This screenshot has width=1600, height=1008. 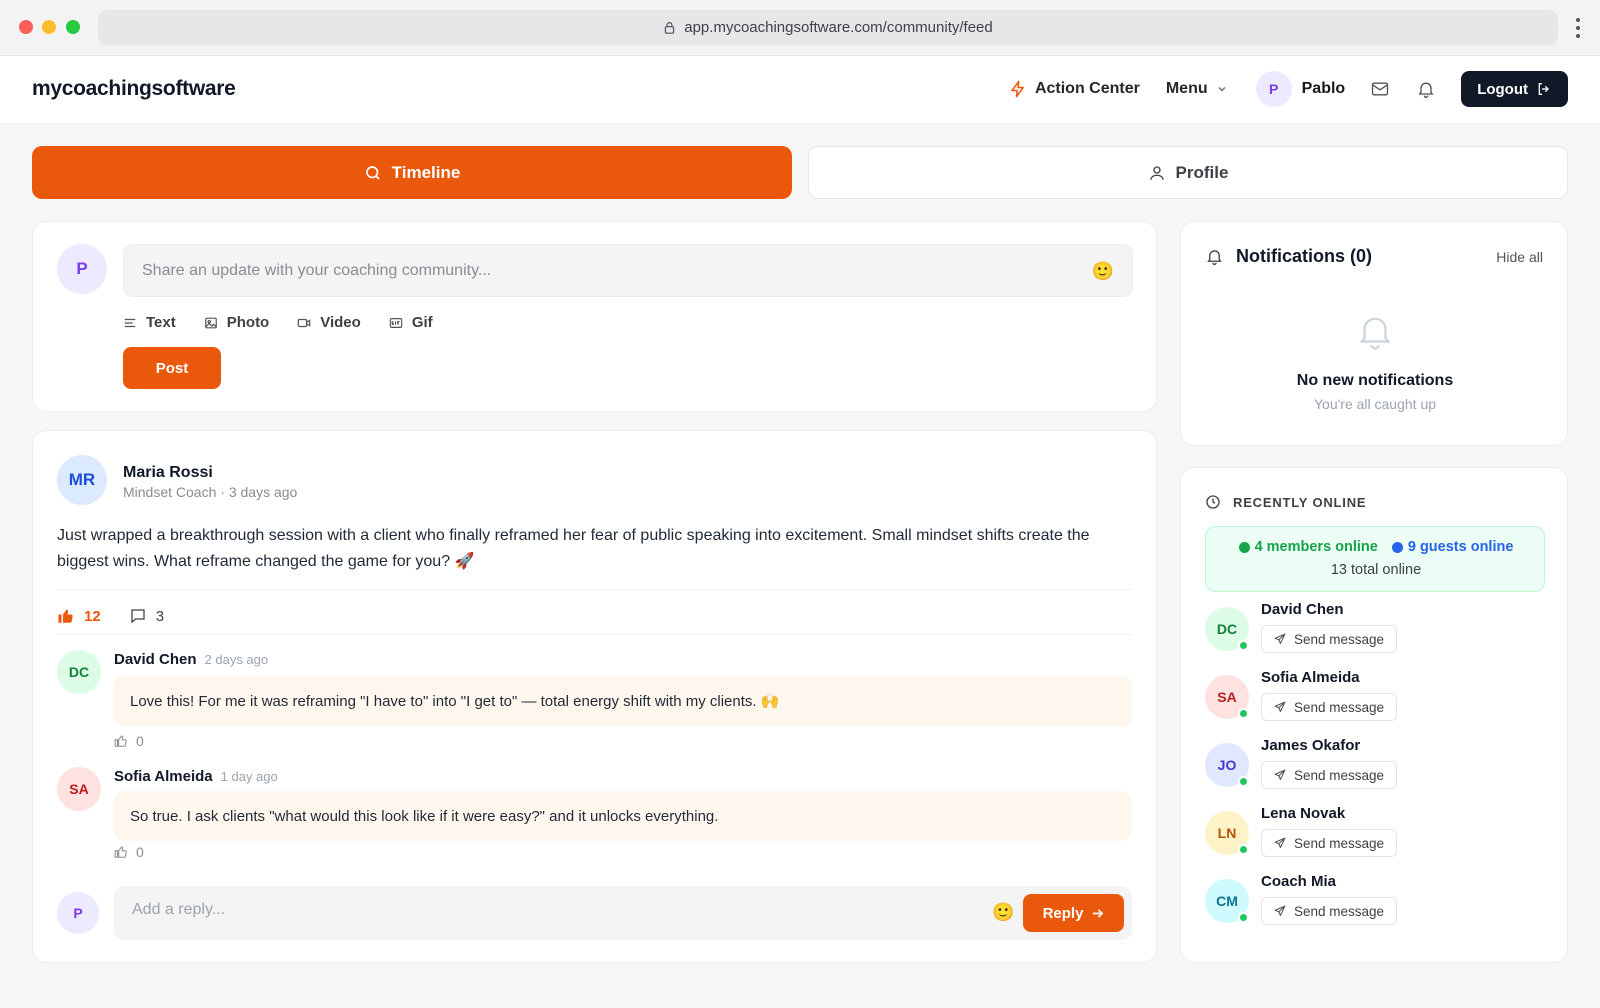 What do you see at coordinates (1502, 89) in the screenshot?
I see `logout-label: Logout` at bounding box center [1502, 89].